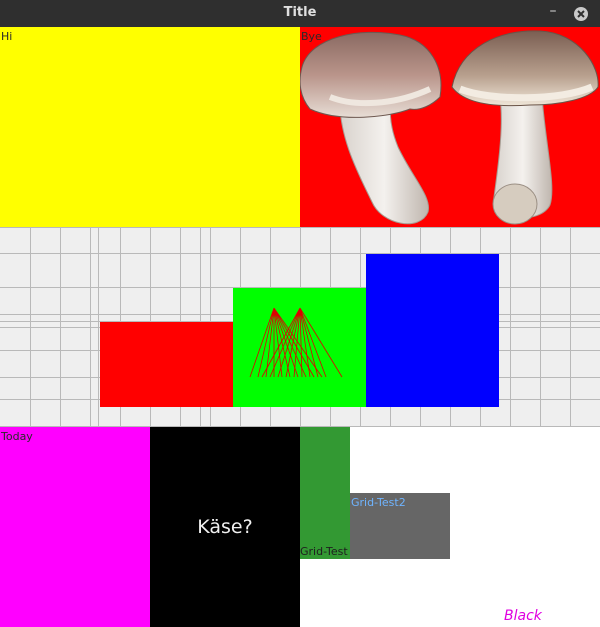 The height and width of the screenshot is (627, 600). What do you see at coordinates (75, 527) in the screenshot?
I see `magenta-panel` at bounding box center [75, 527].